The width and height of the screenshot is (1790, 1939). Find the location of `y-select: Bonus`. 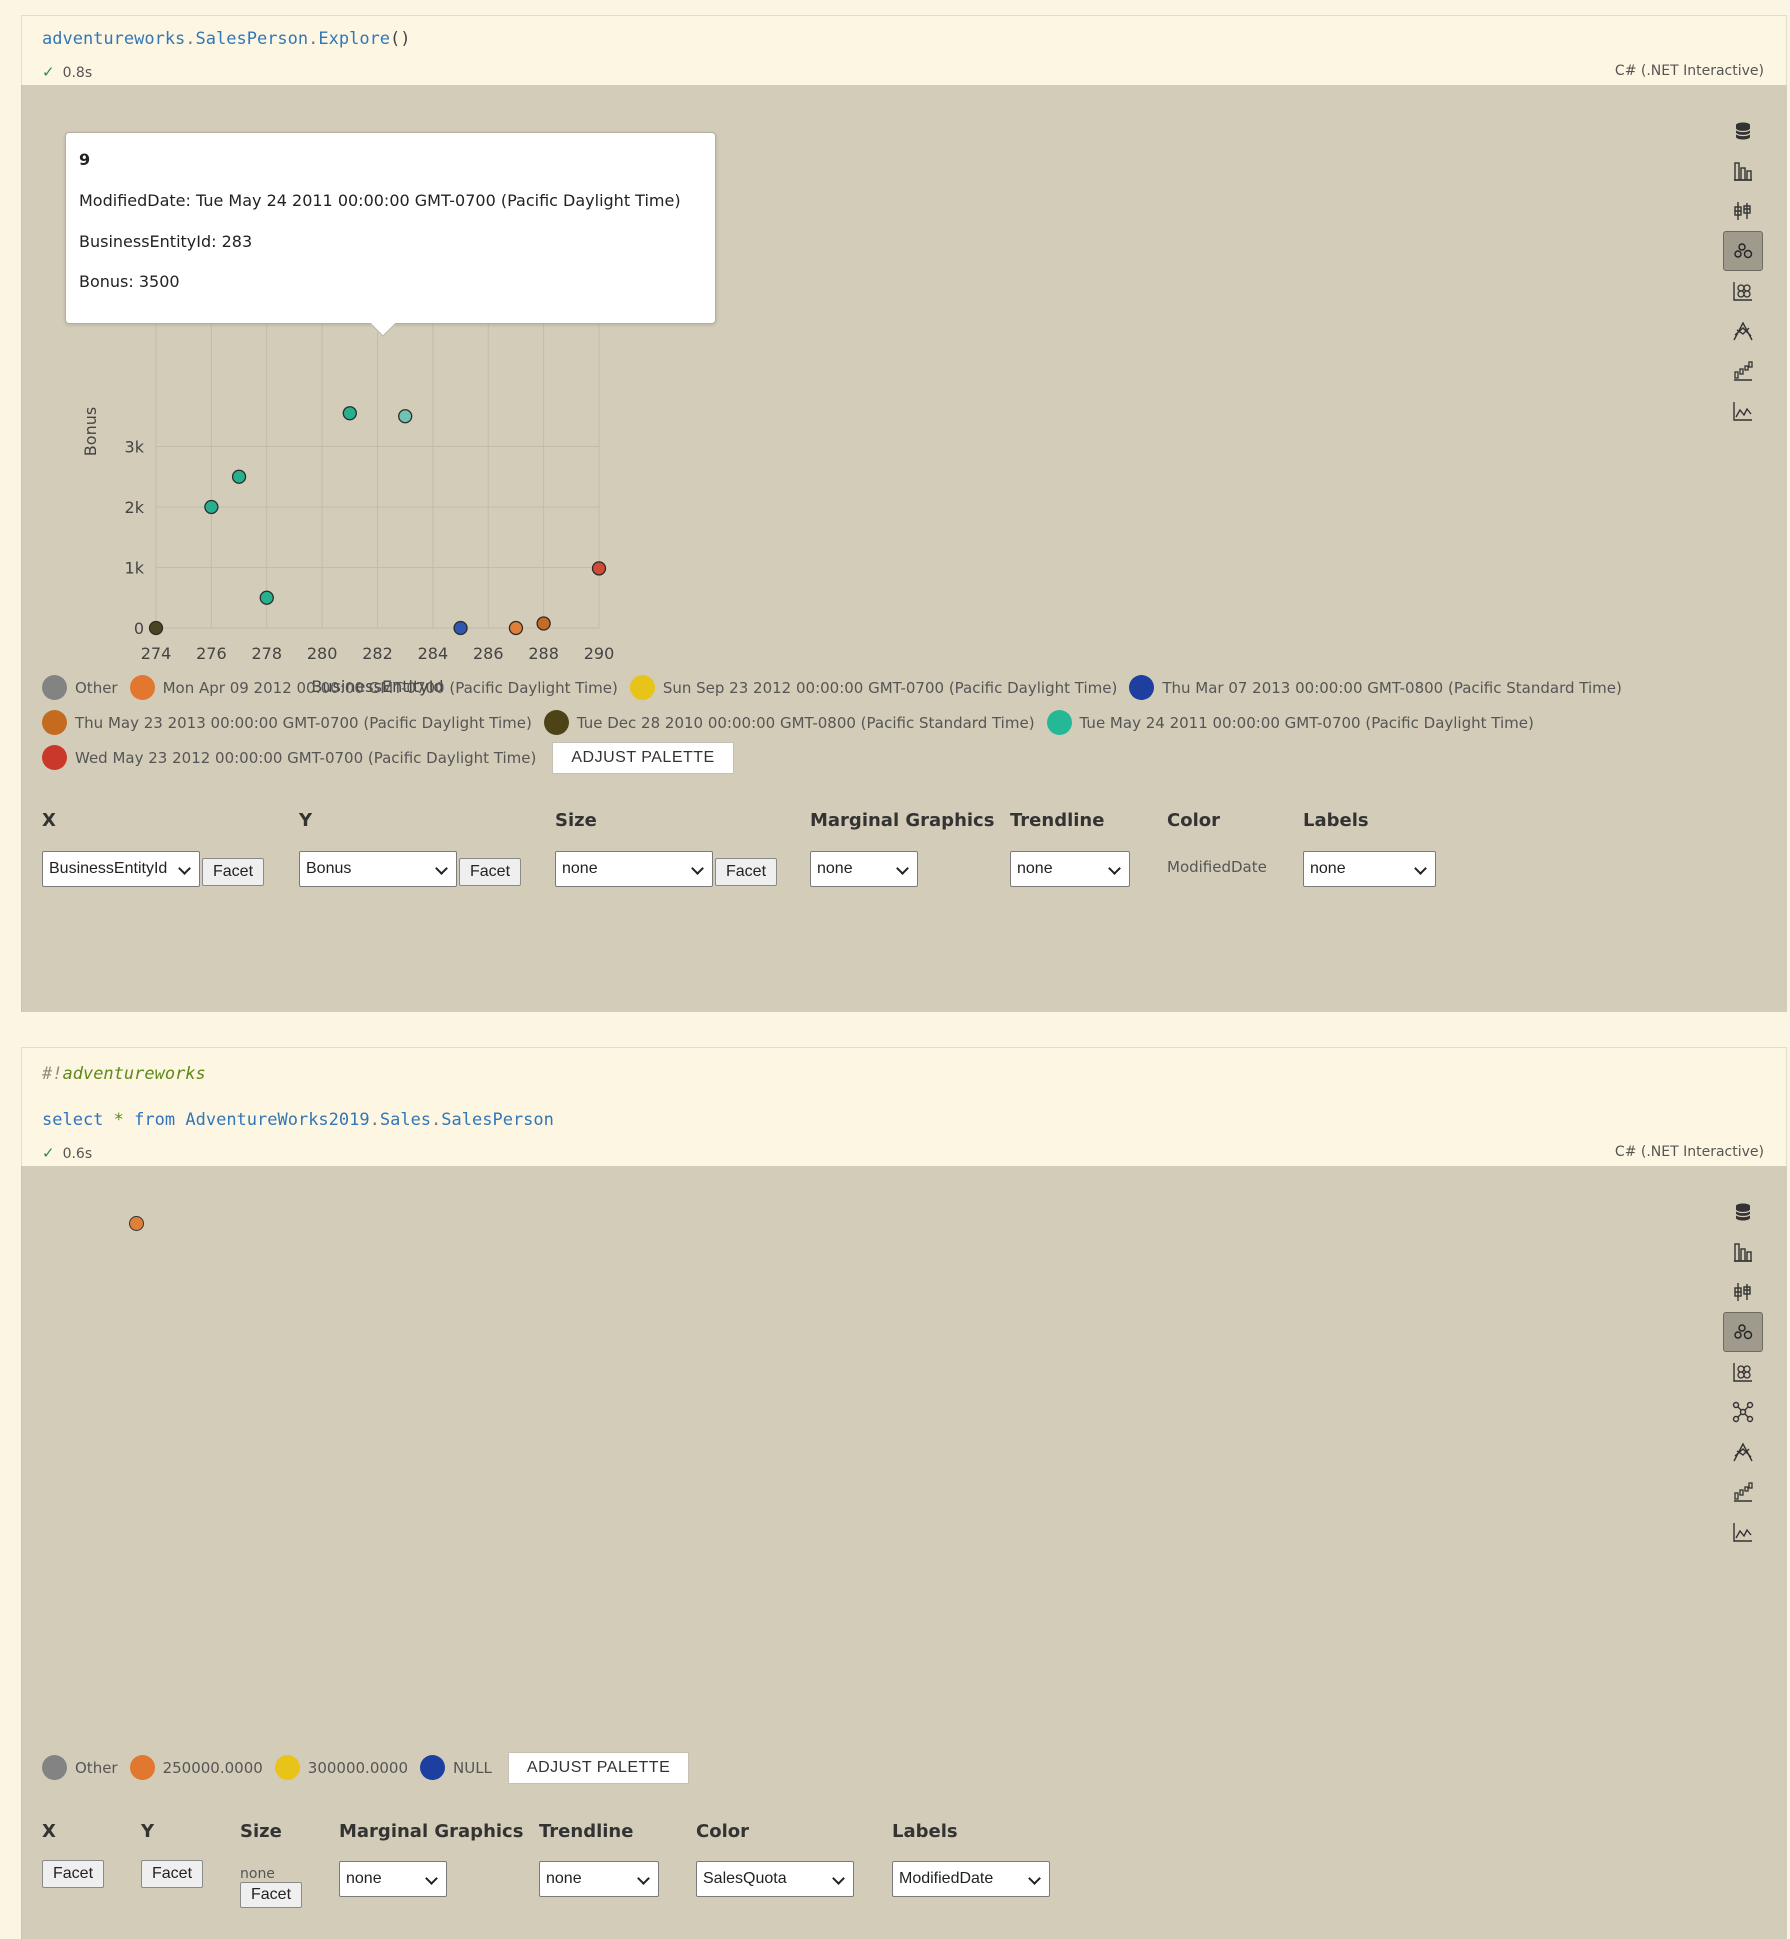

y-select: Bonus is located at coordinates (378, 869).